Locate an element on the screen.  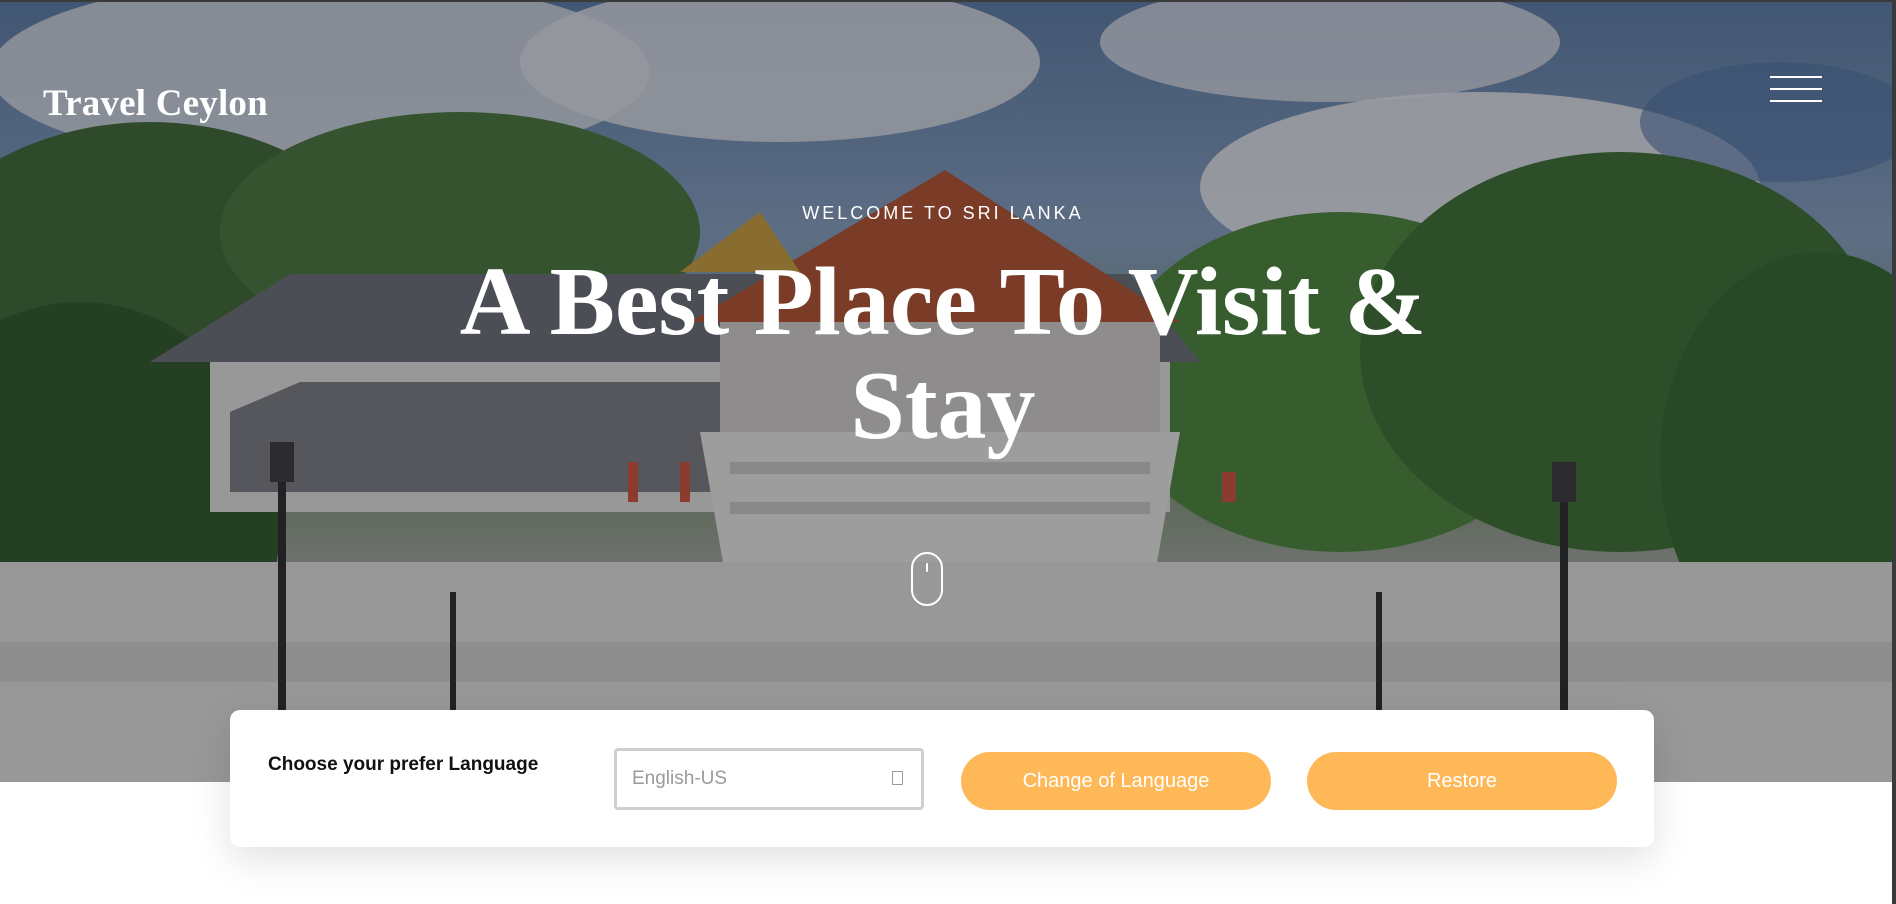
restore-button: Restore is located at coordinates (1462, 781).